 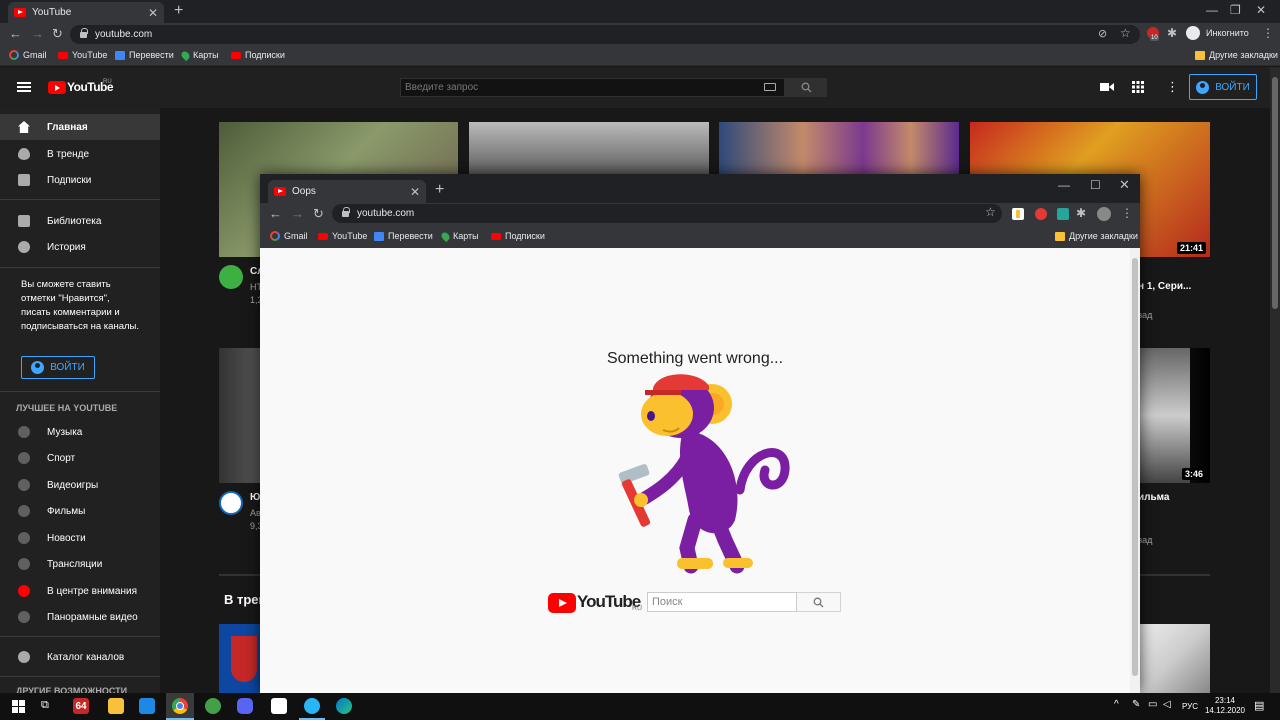 What do you see at coordinates (58, 367) in the screenshot?
I see `sidebar-signin-button: ВОЙТИ` at bounding box center [58, 367].